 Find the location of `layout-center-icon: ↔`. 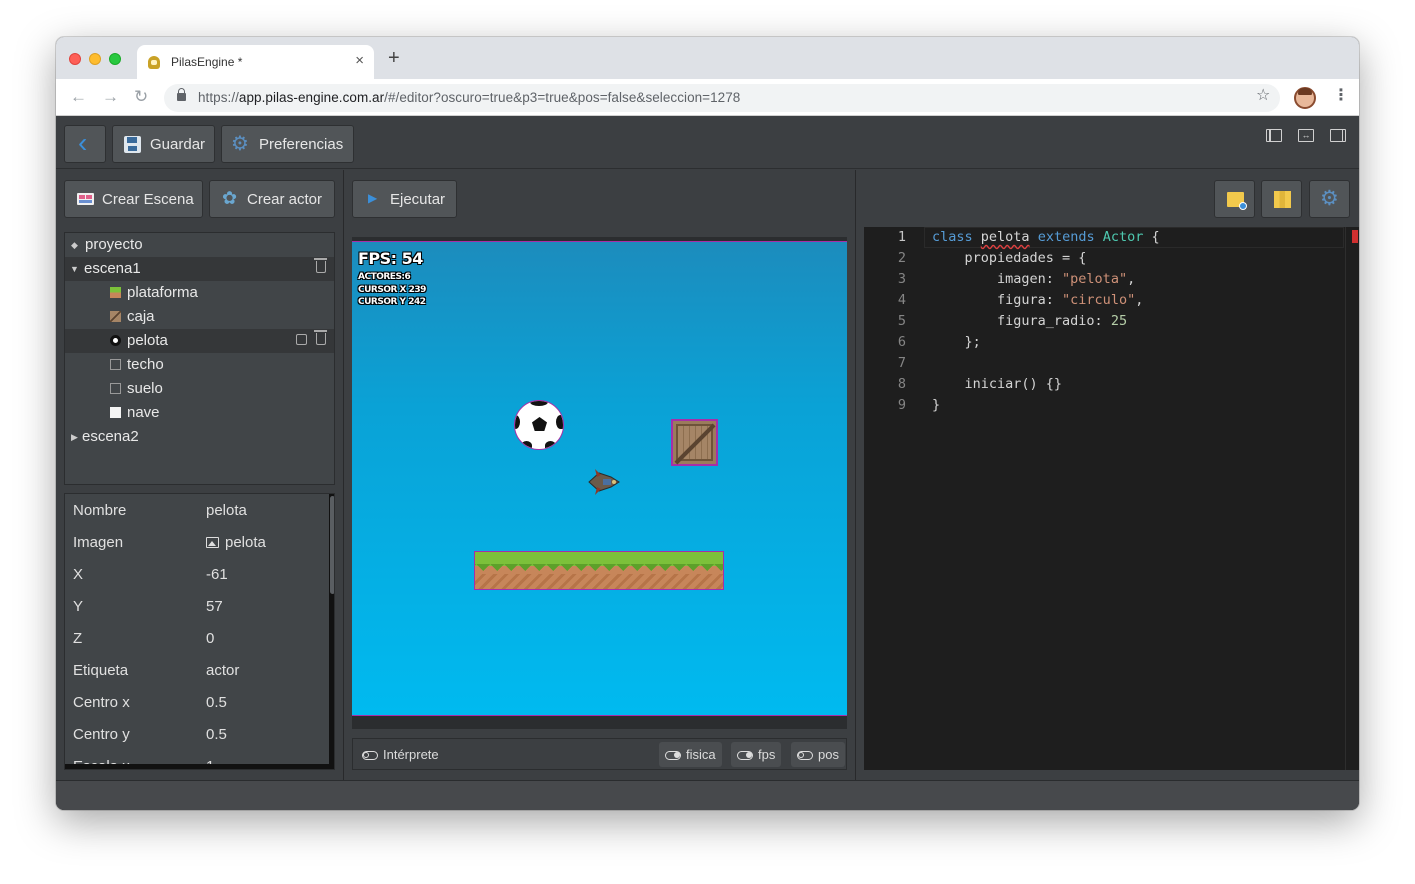

layout-center-icon: ↔ is located at coordinates (1306, 135).